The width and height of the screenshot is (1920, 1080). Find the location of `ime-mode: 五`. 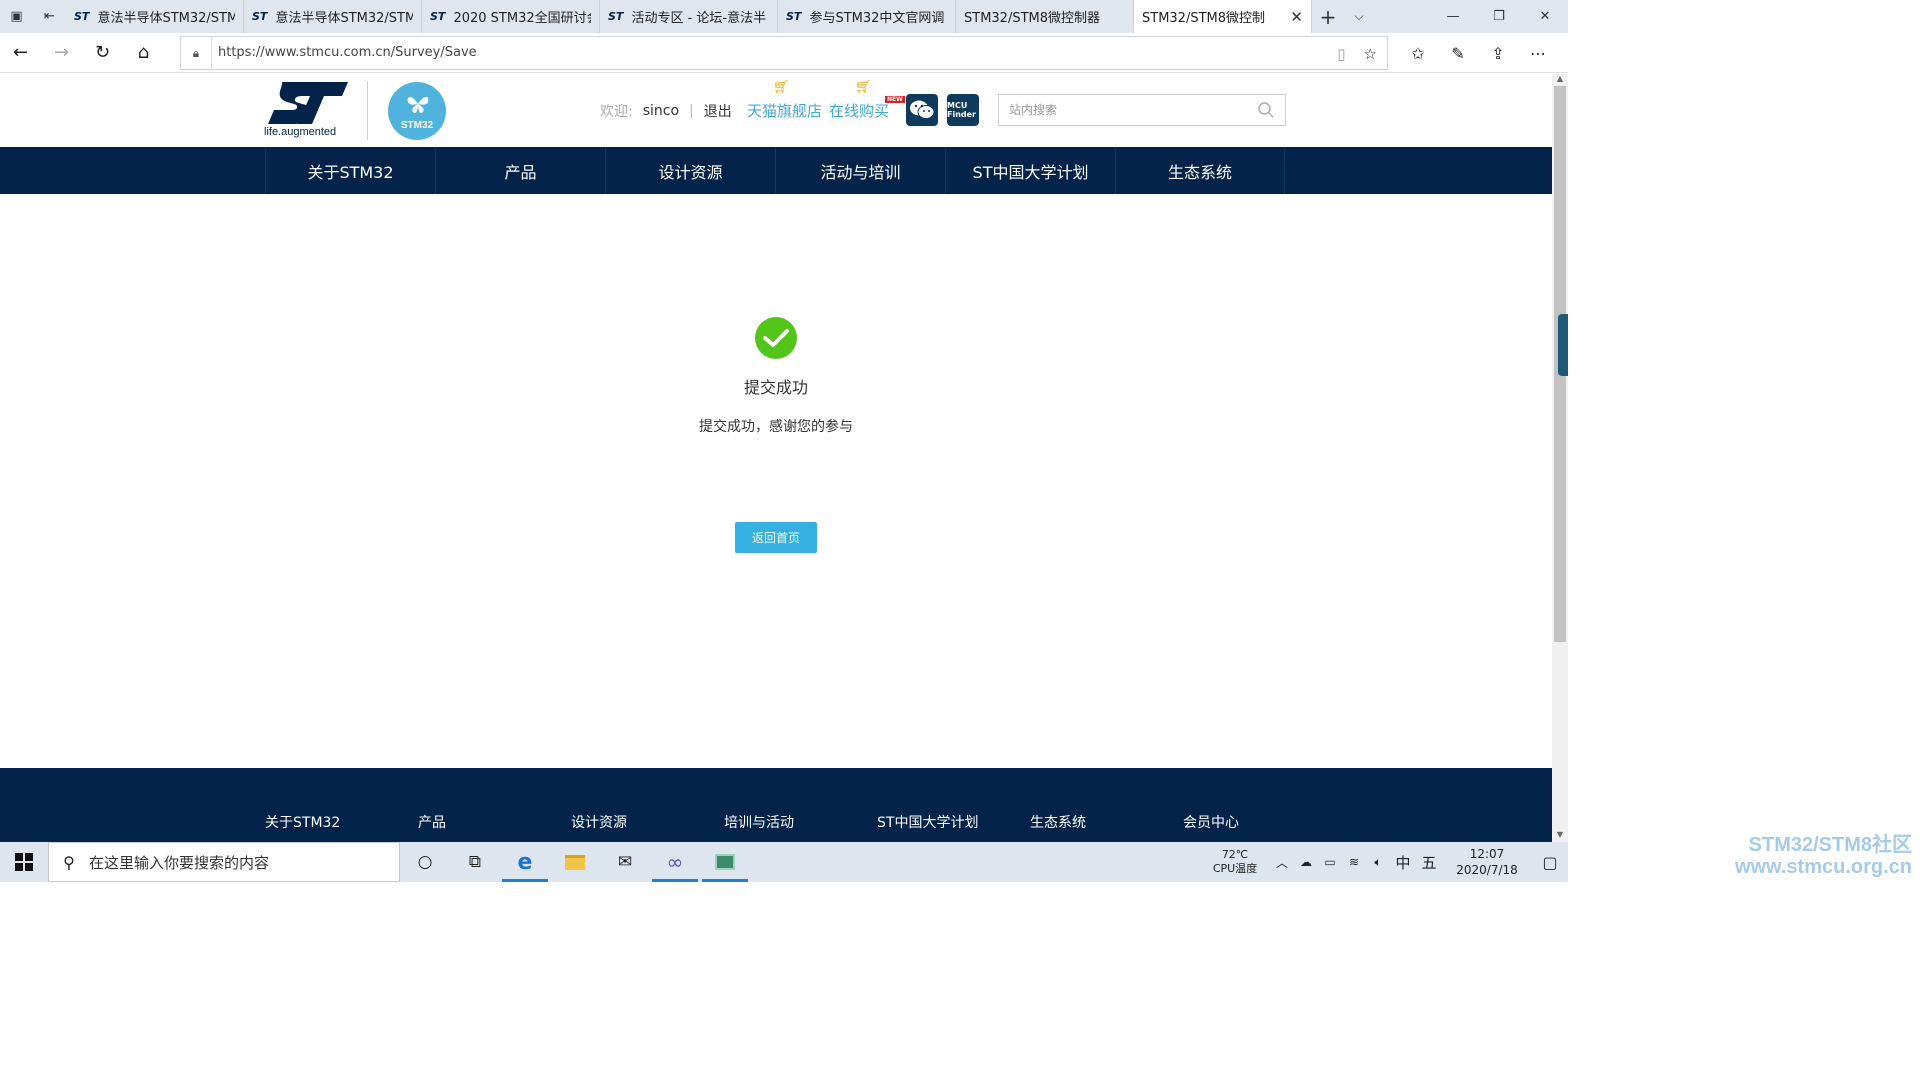

ime-mode: 五 is located at coordinates (1429, 862).